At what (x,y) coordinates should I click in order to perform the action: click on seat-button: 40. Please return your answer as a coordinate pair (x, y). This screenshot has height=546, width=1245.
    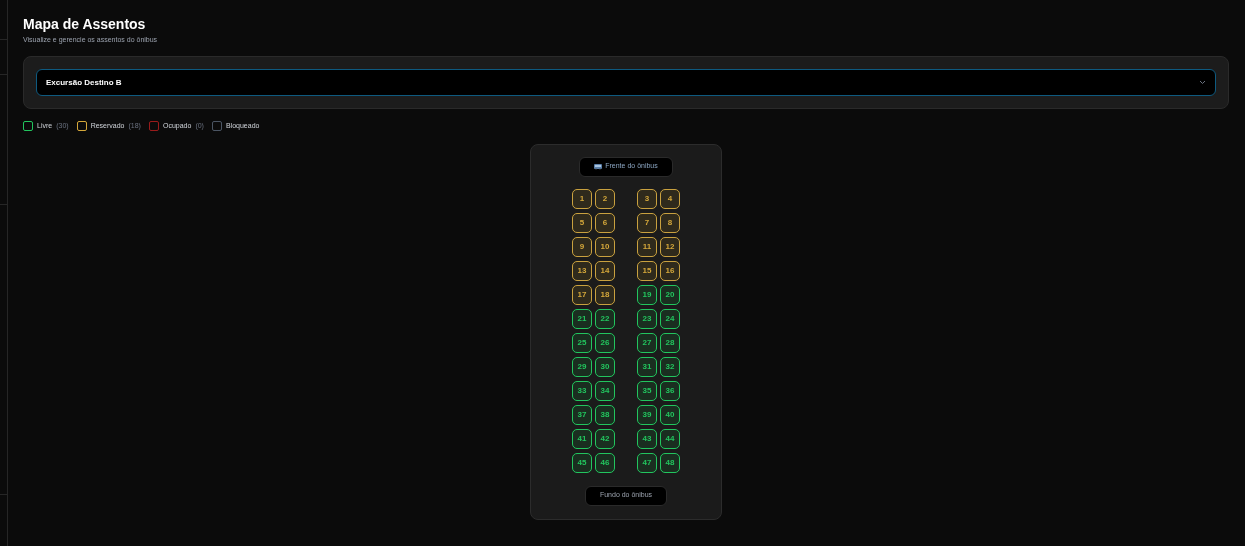
    Looking at the image, I should click on (670, 414).